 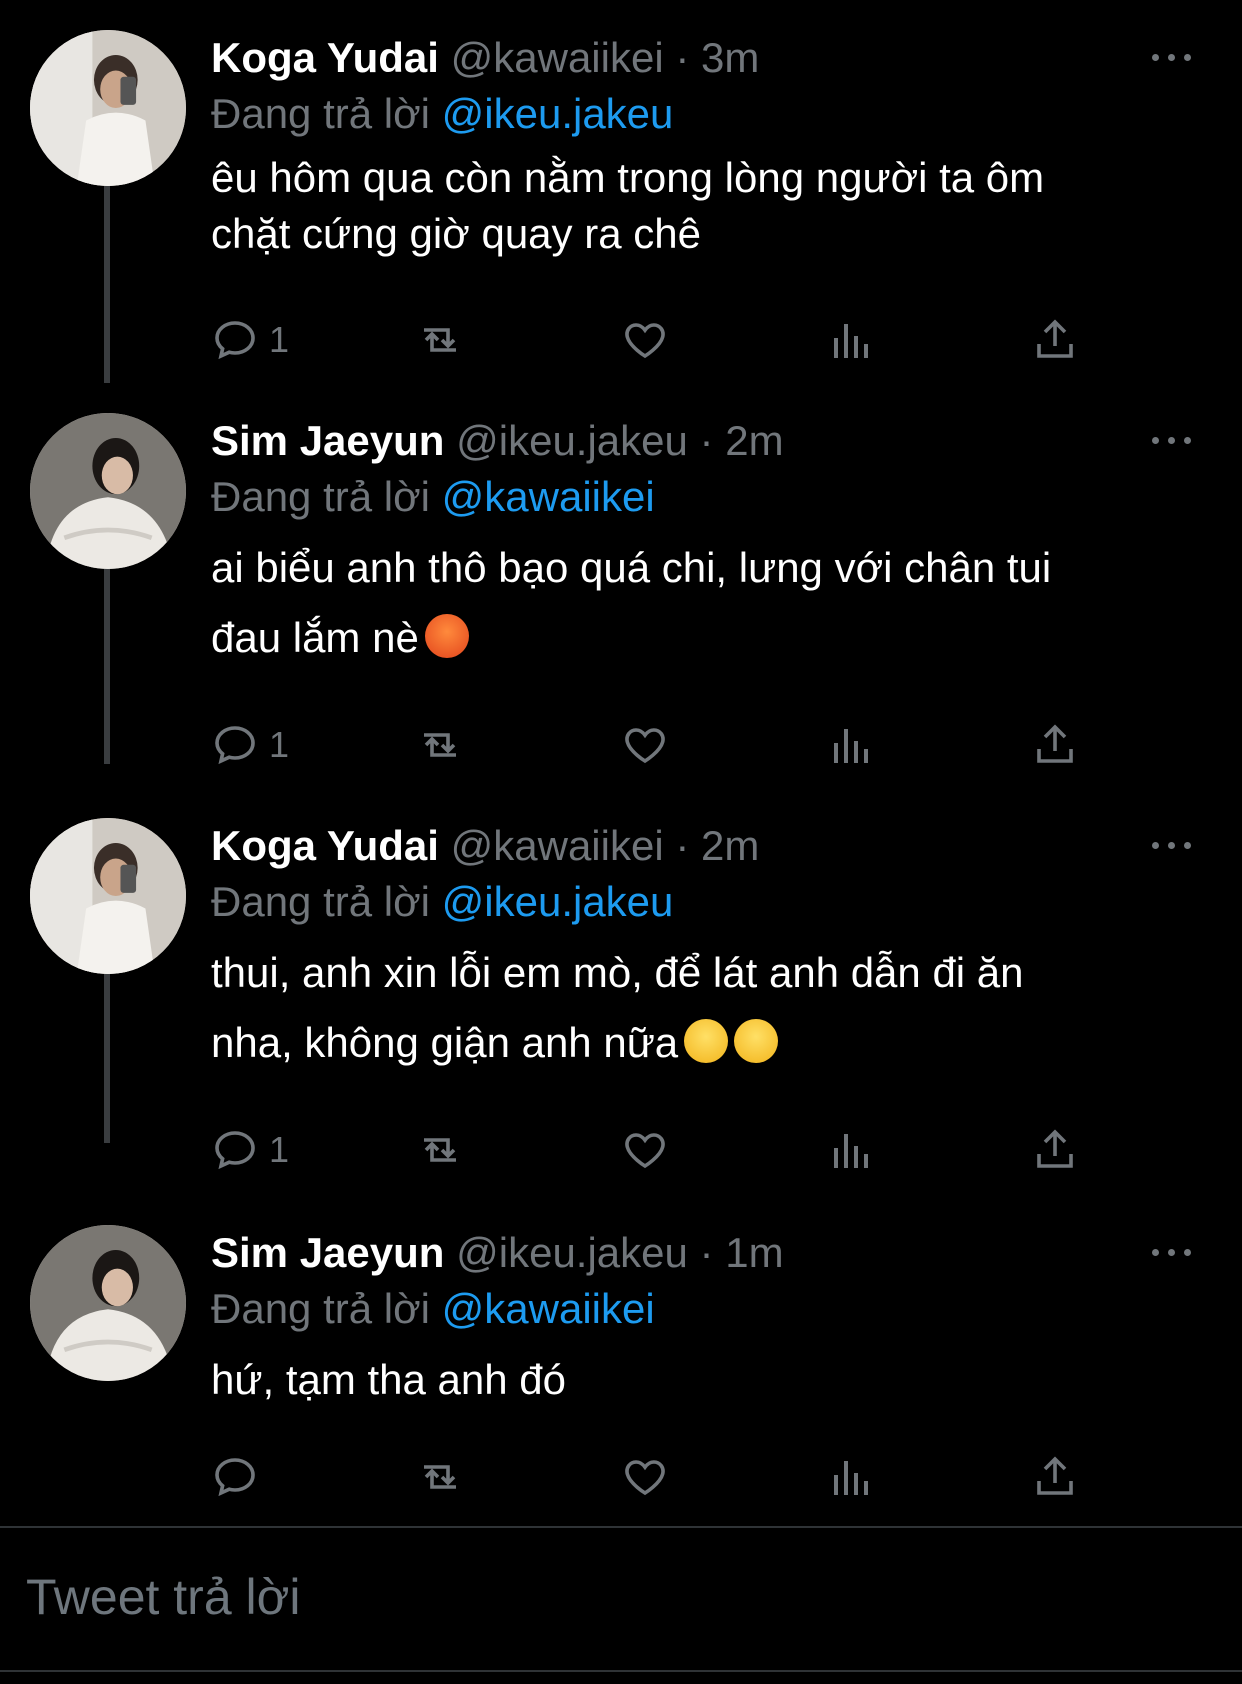 I want to click on tweet-text-body: hứ, tạm tha anh đó, so click(x=389, y=1379).